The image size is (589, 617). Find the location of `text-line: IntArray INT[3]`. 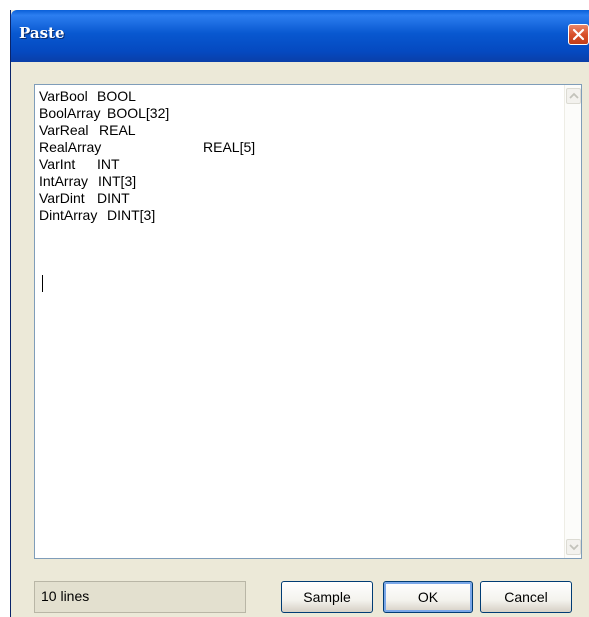

text-line: IntArray INT[3] is located at coordinates (87, 181).